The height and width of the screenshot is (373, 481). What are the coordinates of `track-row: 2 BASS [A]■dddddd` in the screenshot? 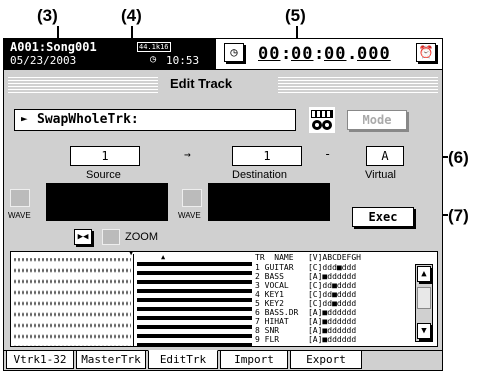 It's located at (305, 277).